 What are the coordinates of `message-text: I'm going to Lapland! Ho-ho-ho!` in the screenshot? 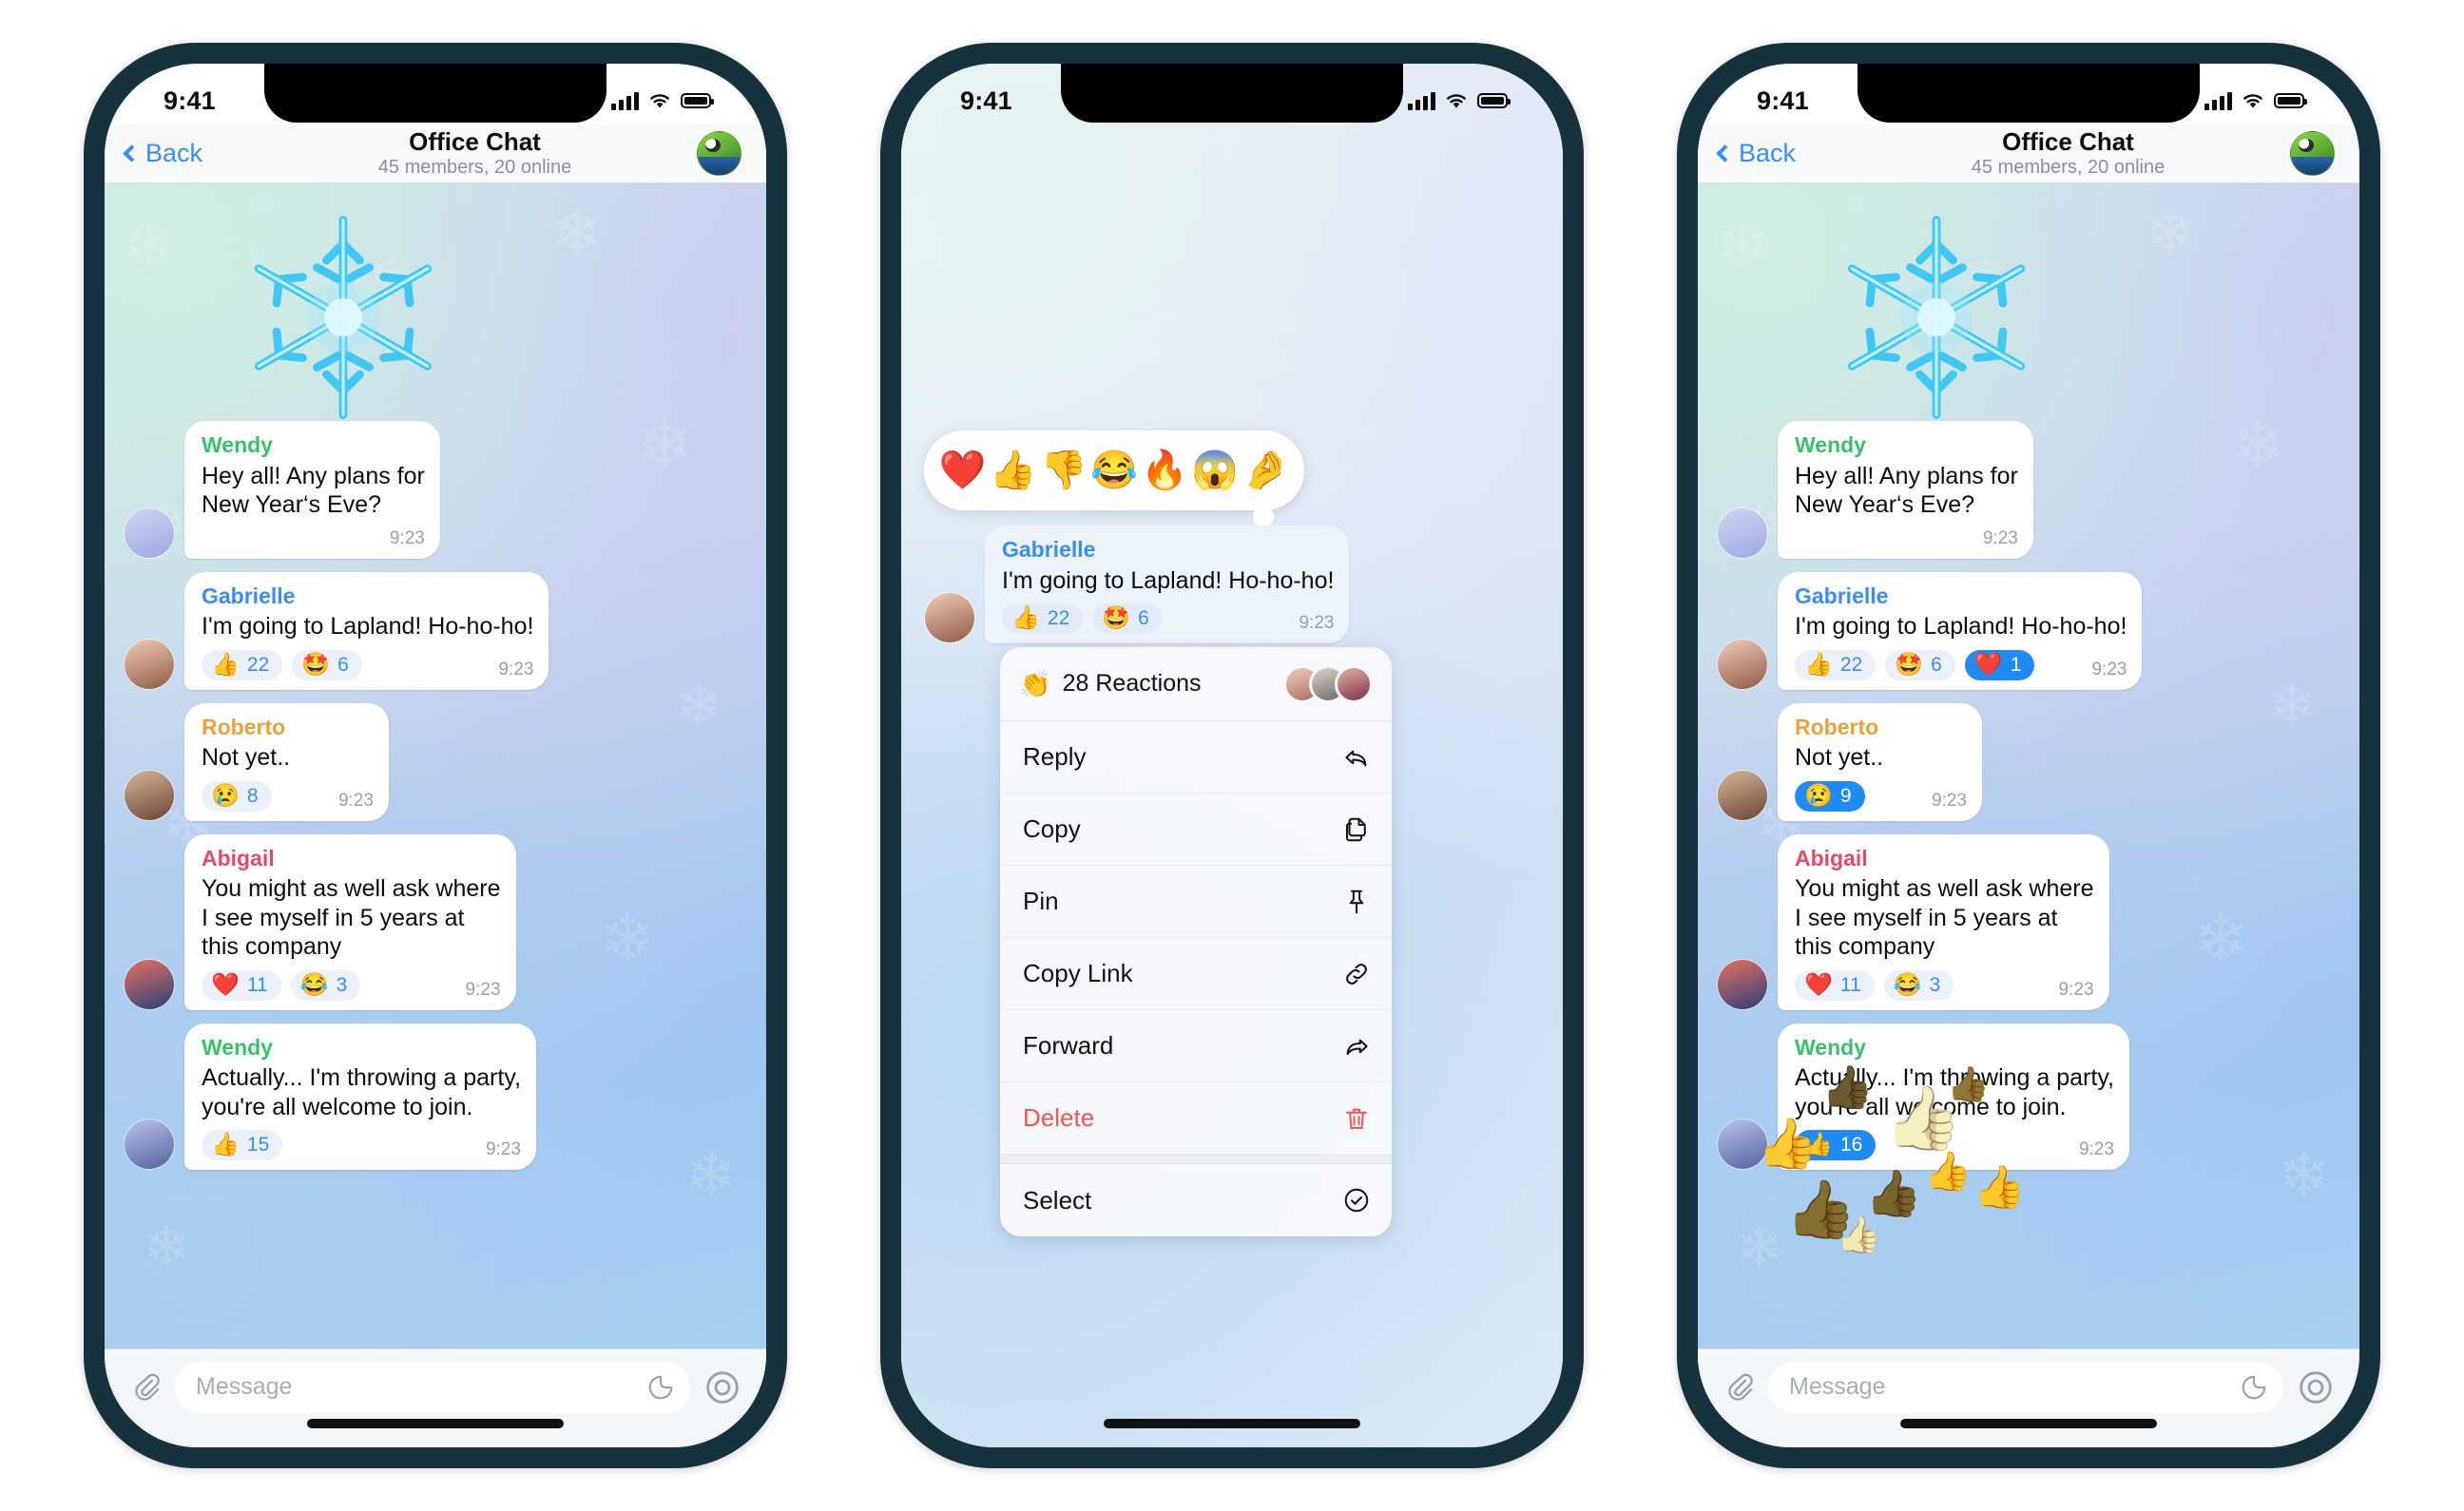 It's located at (1961, 627).